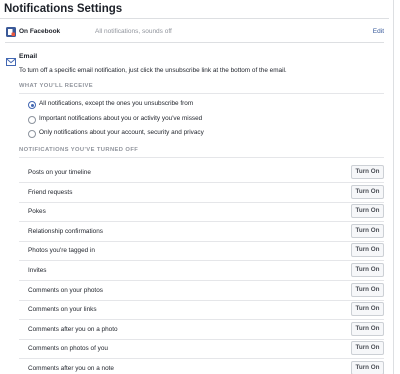  What do you see at coordinates (63, 9) in the screenshot?
I see `page-title: Notifications Settings` at bounding box center [63, 9].